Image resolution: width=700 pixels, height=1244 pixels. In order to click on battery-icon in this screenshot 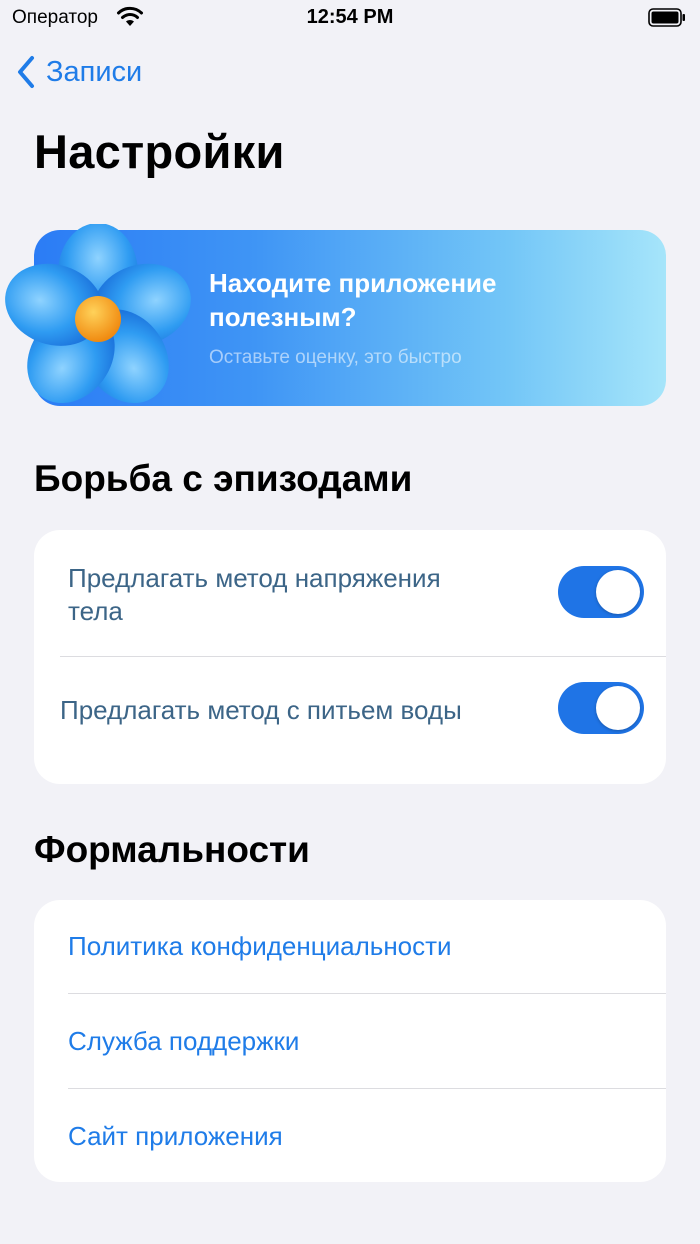, I will do `click(667, 17)`.